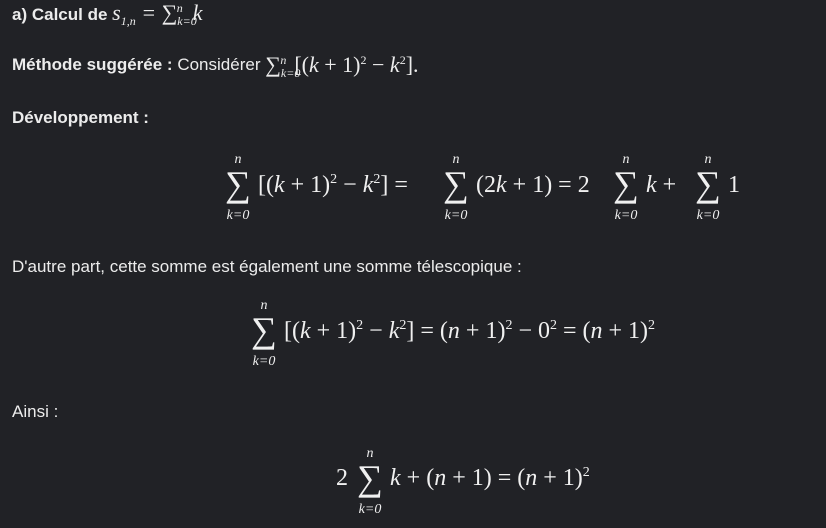 The width and height of the screenshot is (826, 528). I want to click on ainsi-text: Ainsi :, so click(35, 411).